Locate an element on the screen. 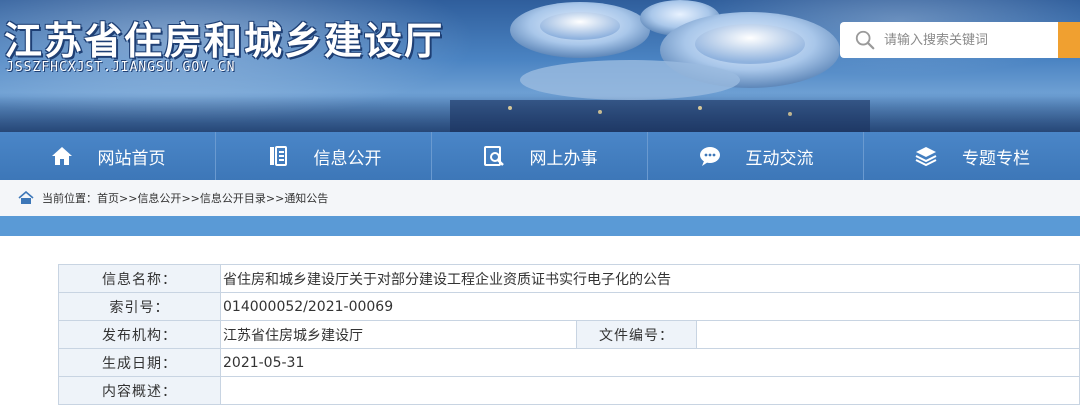 This screenshot has width=1080, height=416. info-name-value: 省住房和城乡建设厅关于对部分建设工程企业资质证书实行电子化的公告 is located at coordinates (650, 278).